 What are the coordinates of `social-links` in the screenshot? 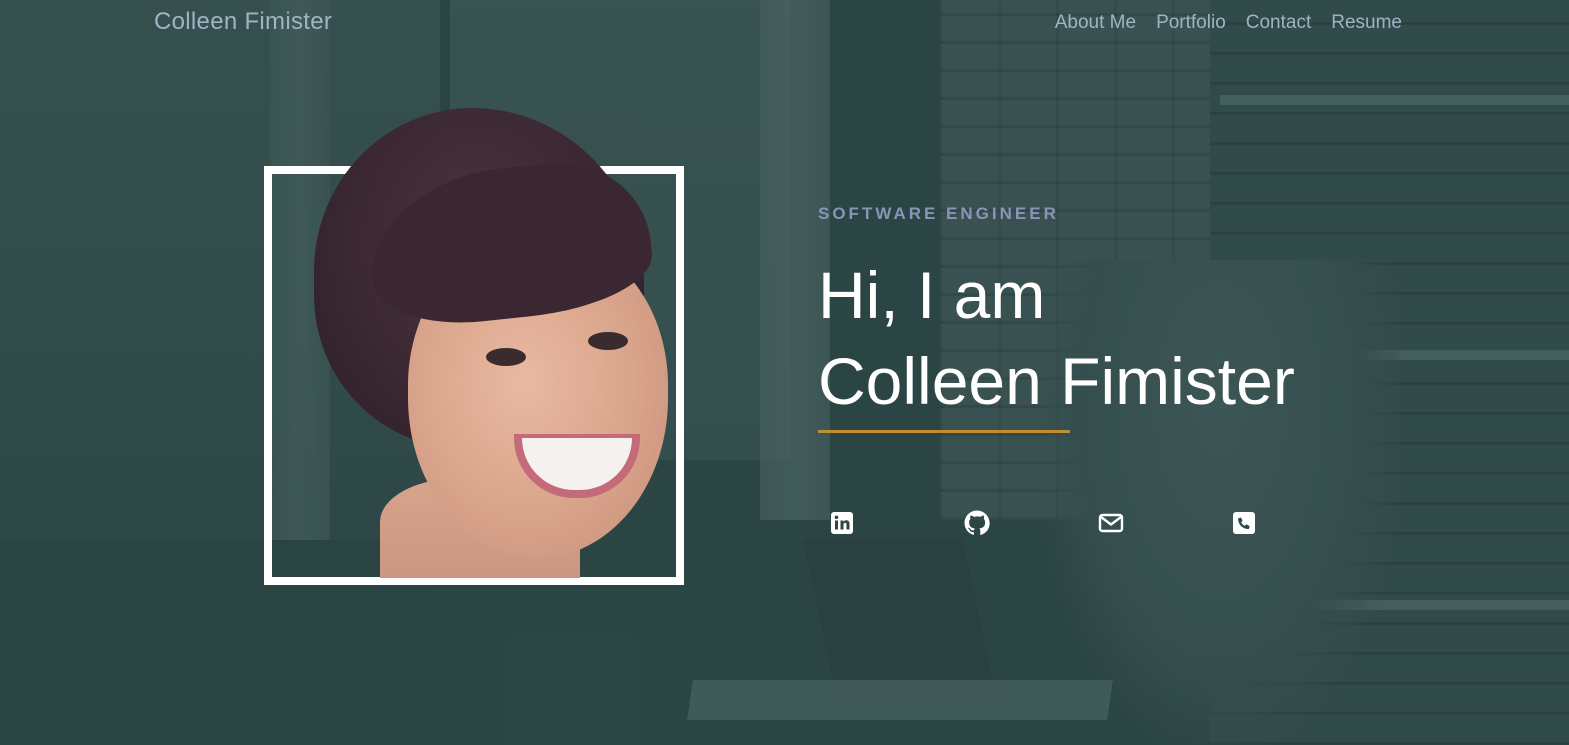 It's located at (1098, 523).